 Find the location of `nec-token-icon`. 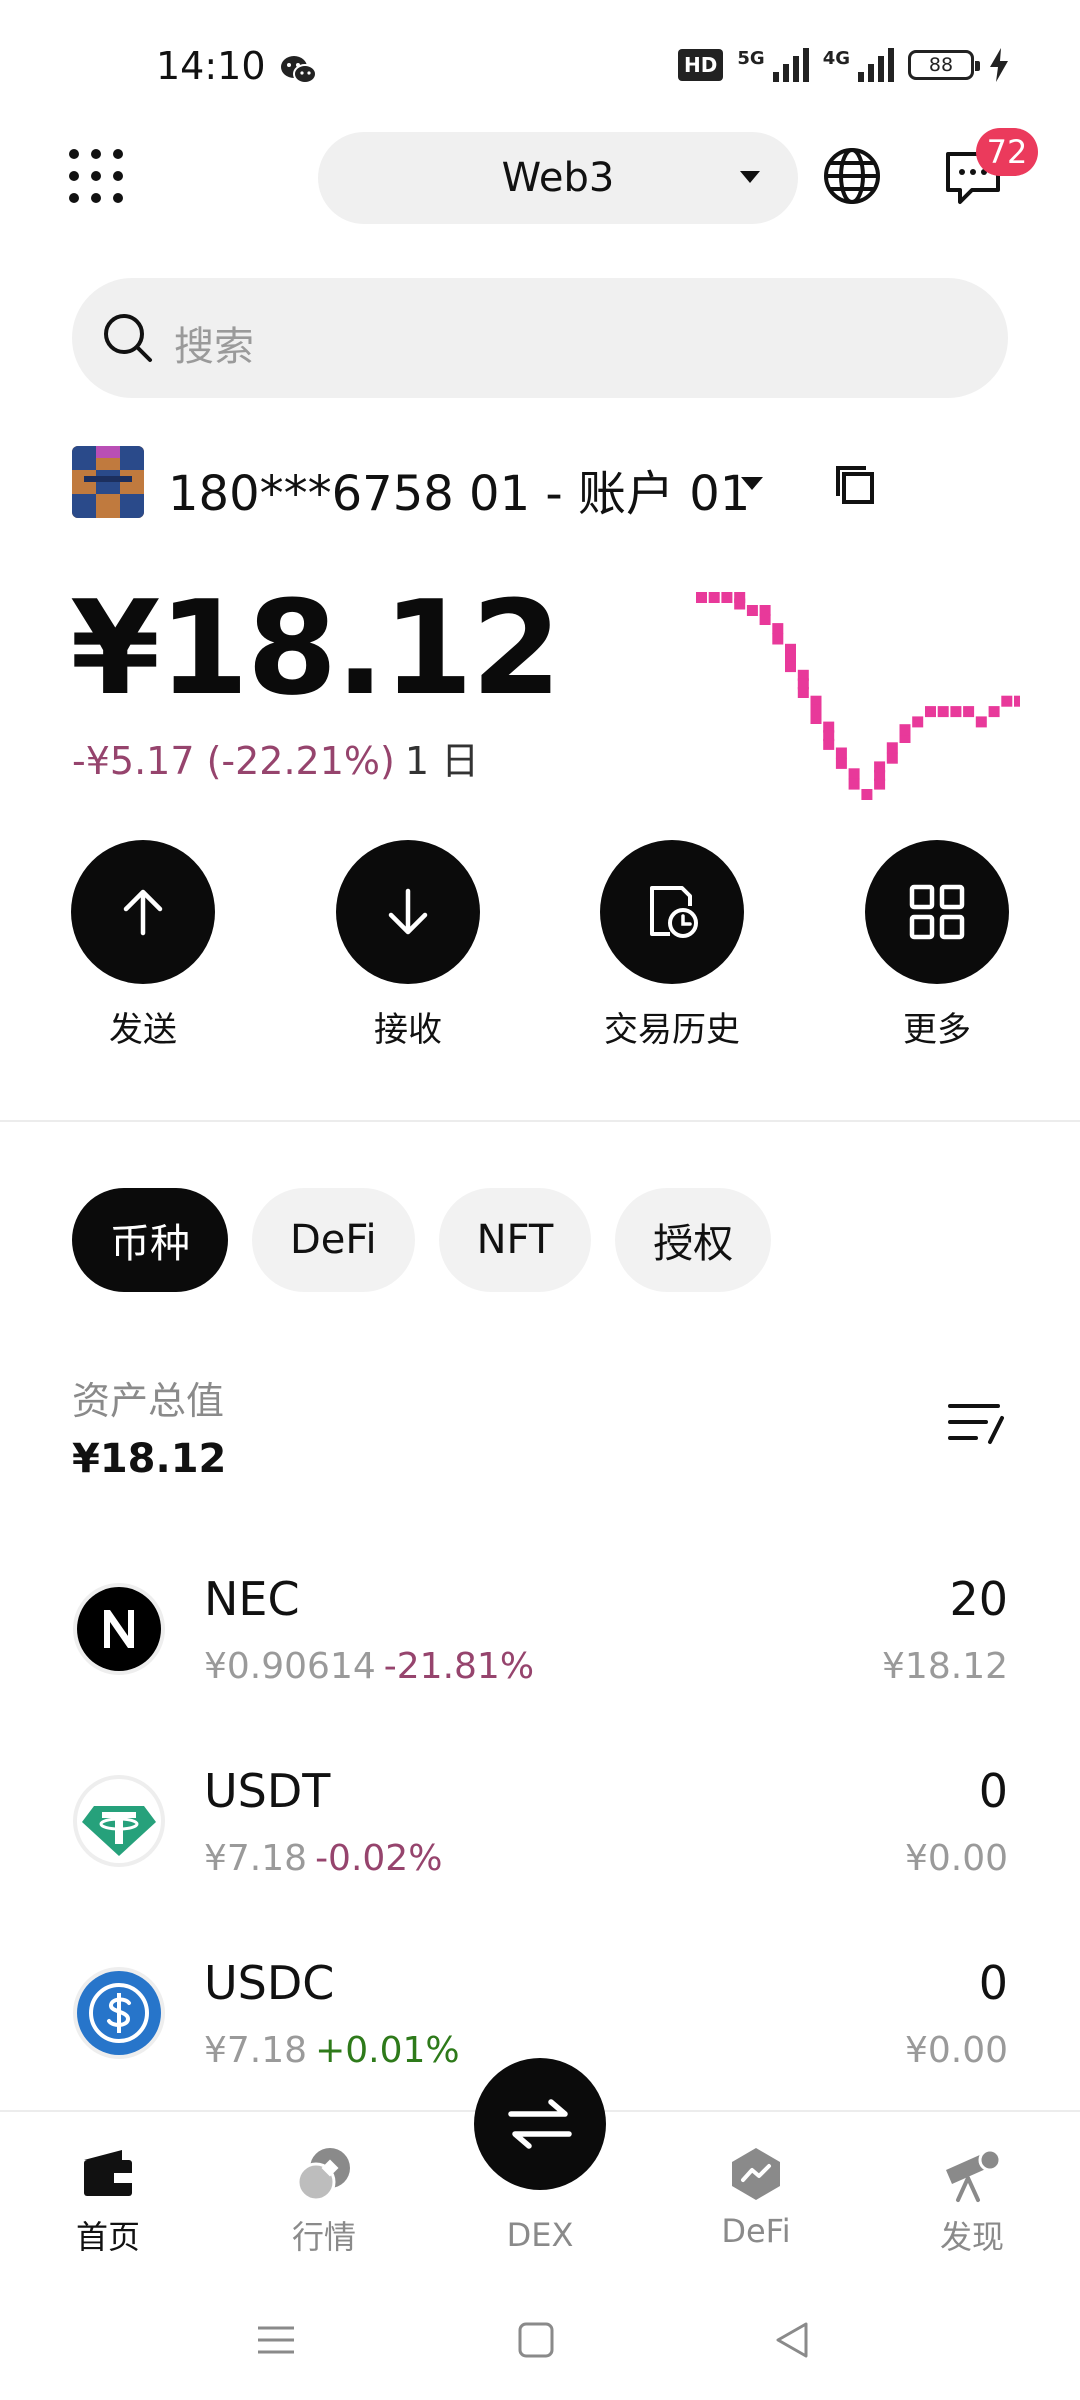

nec-token-icon is located at coordinates (119, 1629).